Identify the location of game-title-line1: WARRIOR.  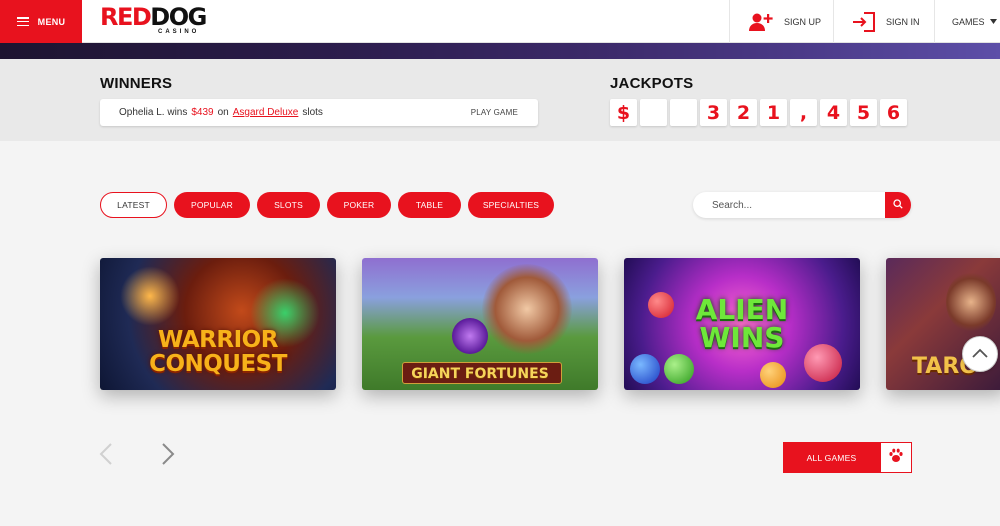
(218, 340).